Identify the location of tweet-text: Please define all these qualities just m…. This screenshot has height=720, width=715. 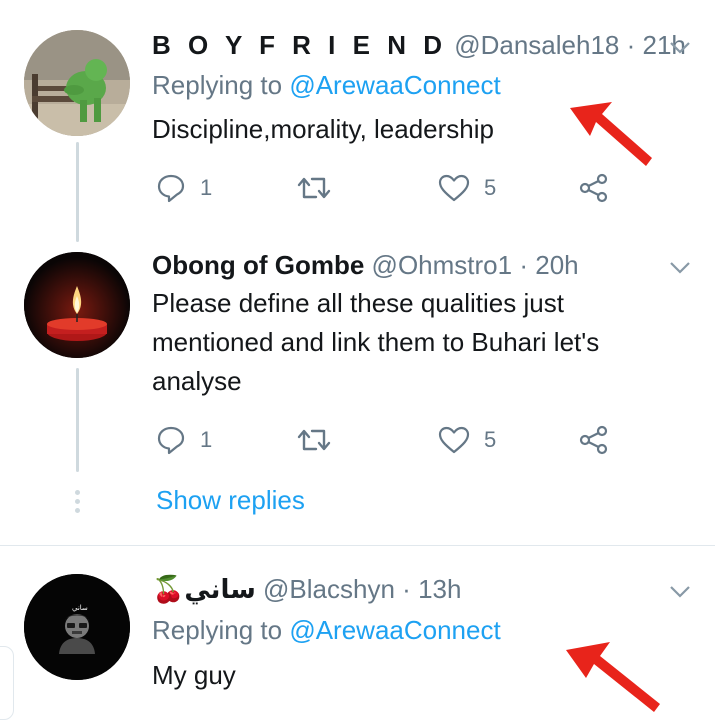
(376, 342).